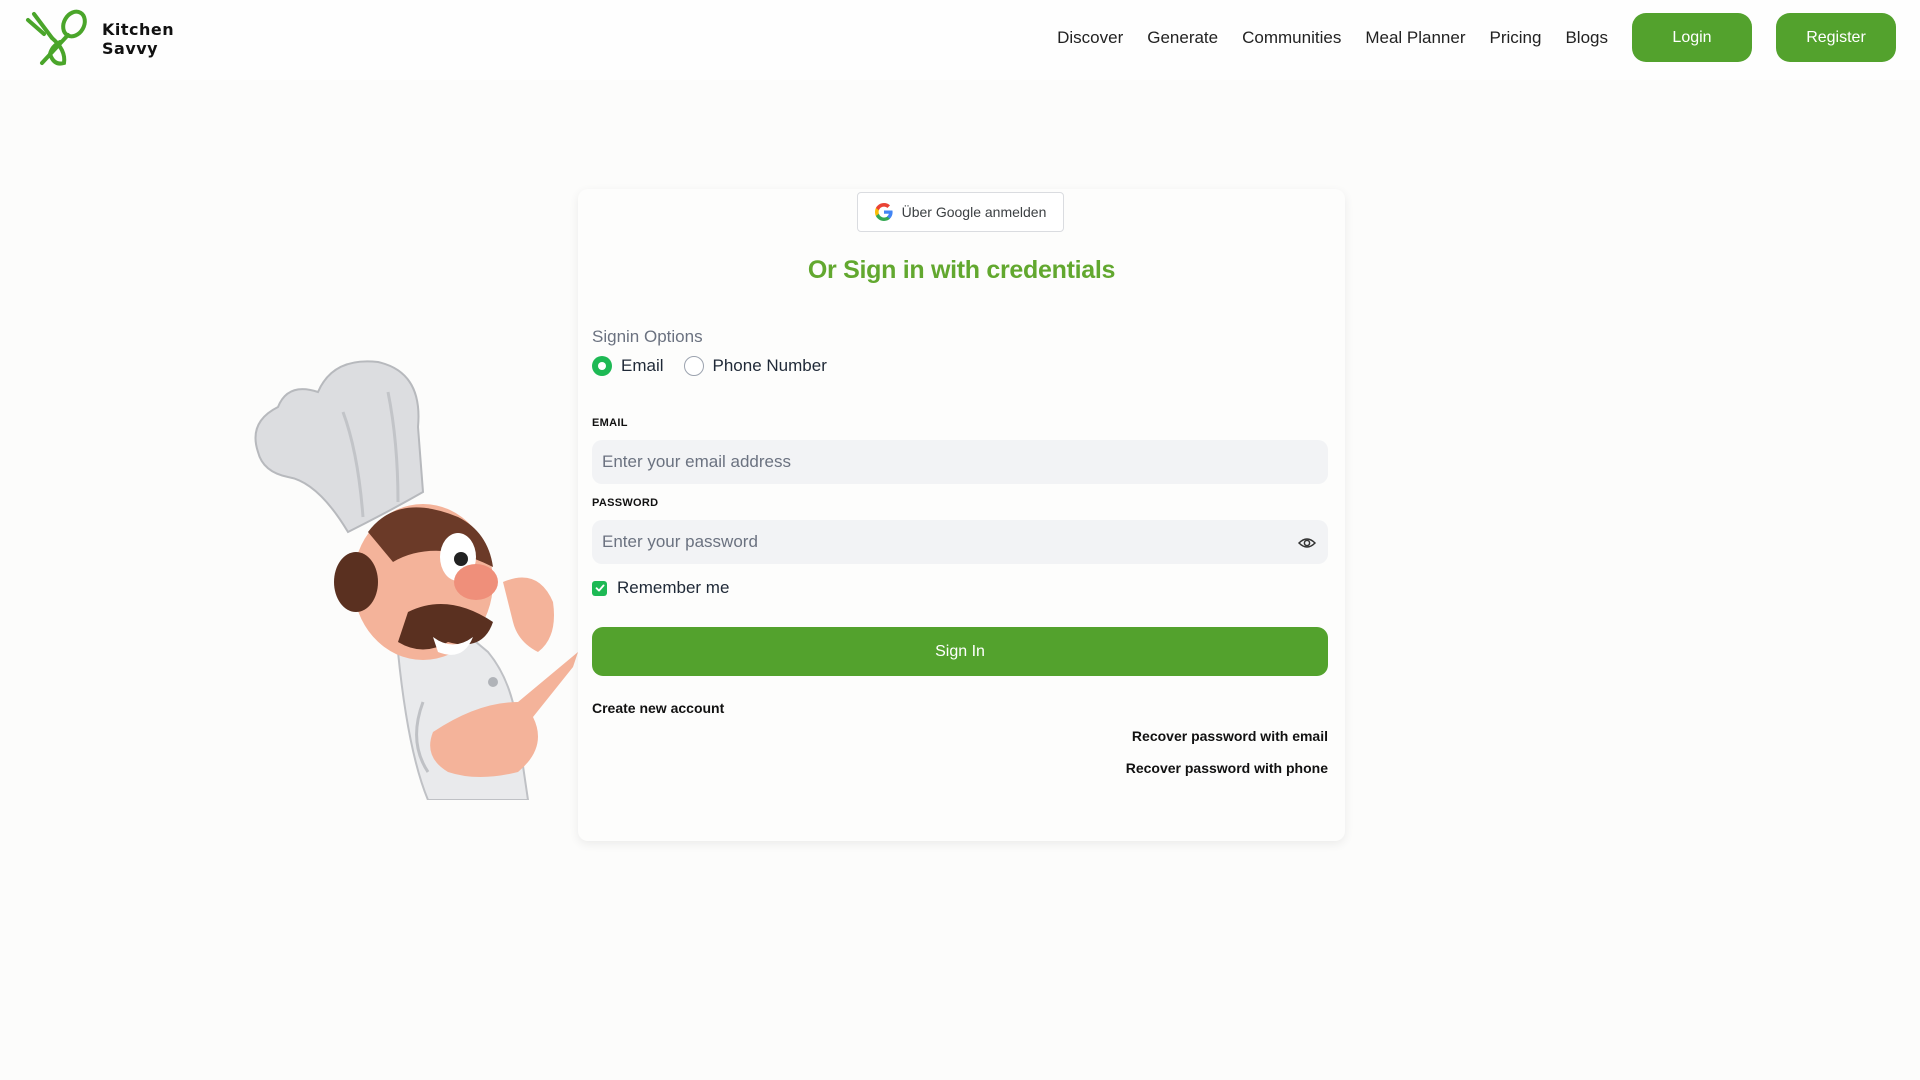 This screenshot has width=1920, height=1080. I want to click on recover-phone-link: Recover password with phone, so click(1227, 768).